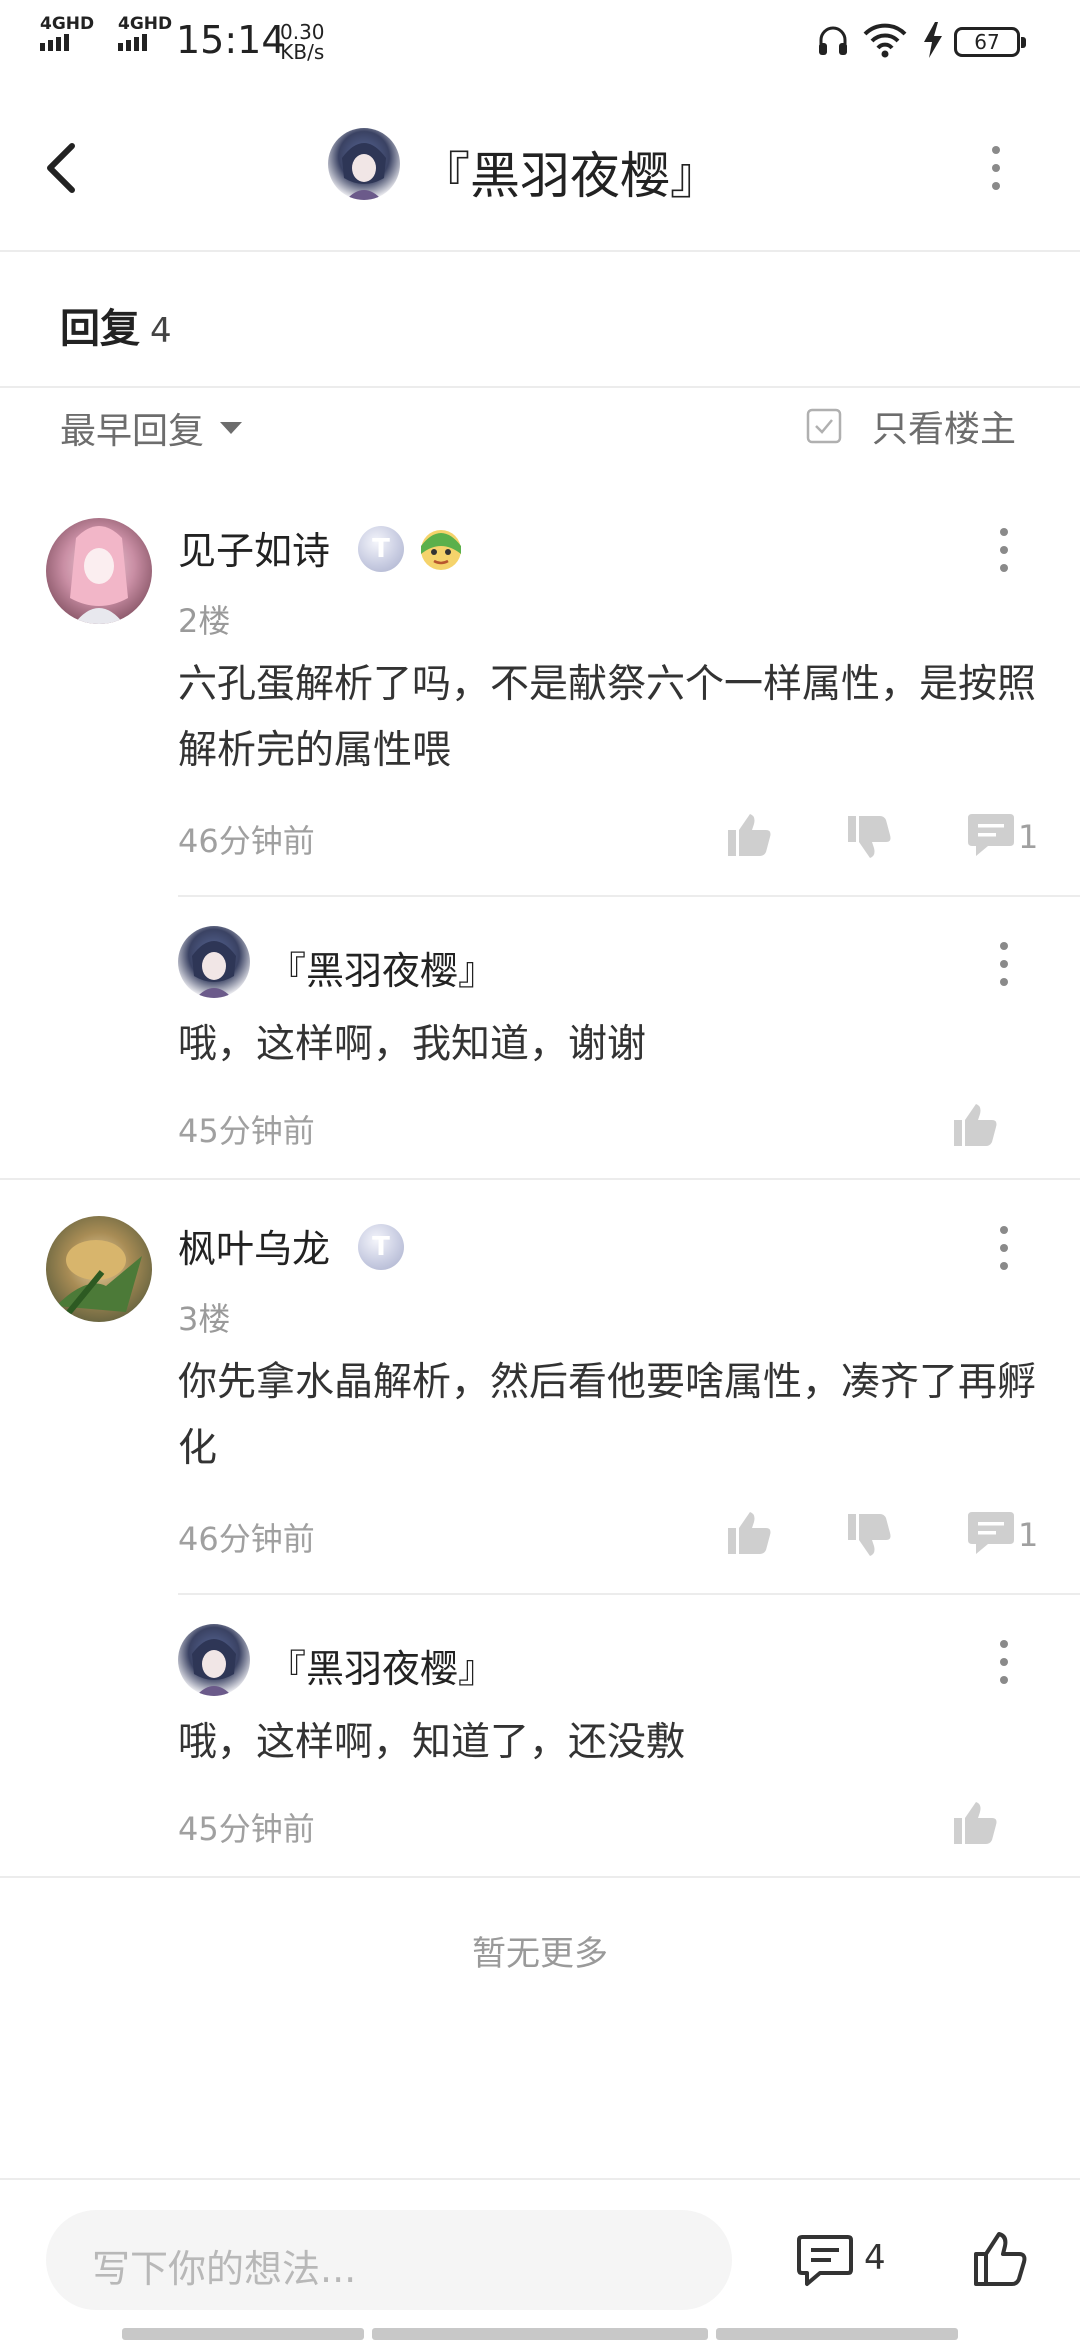  I want to click on author-avatar, so click(364, 164).